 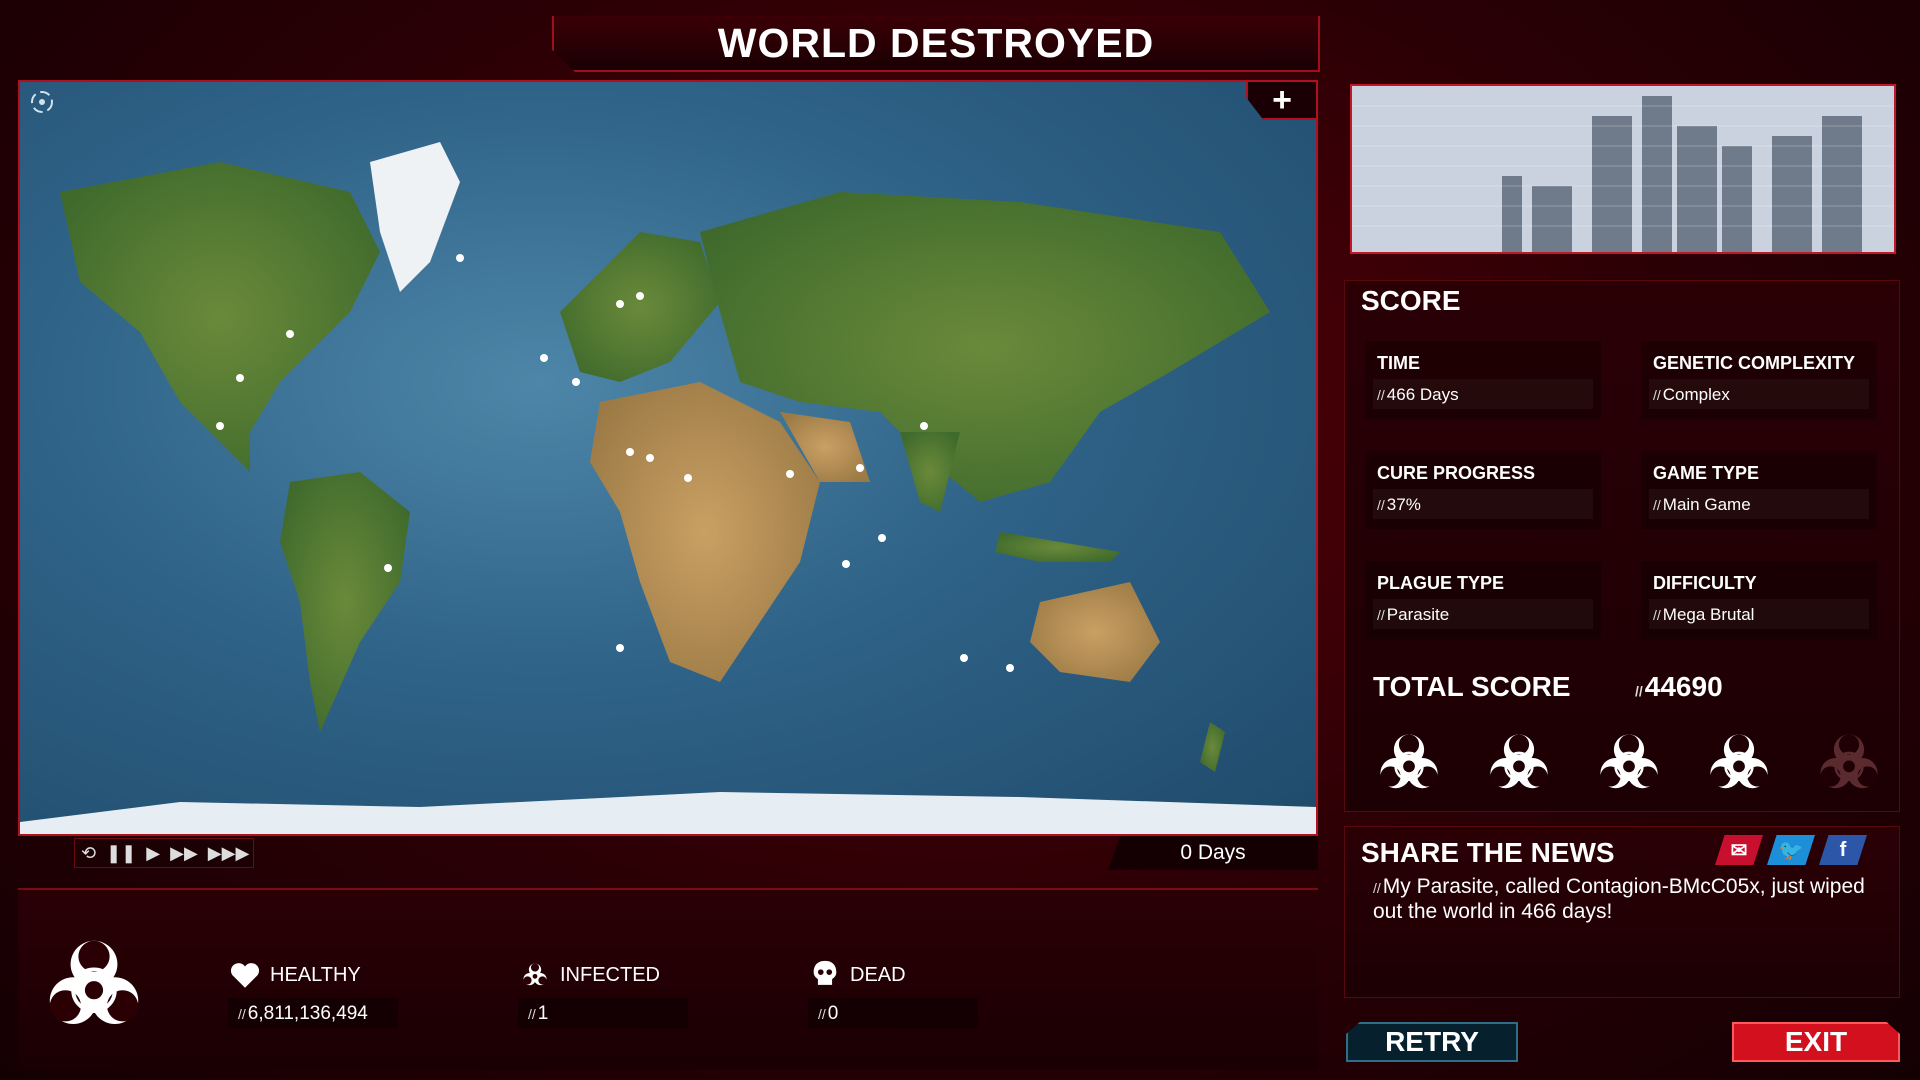 What do you see at coordinates (1441, 583) in the screenshot?
I see `score-key: PLAGUE TYPE` at bounding box center [1441, 583].